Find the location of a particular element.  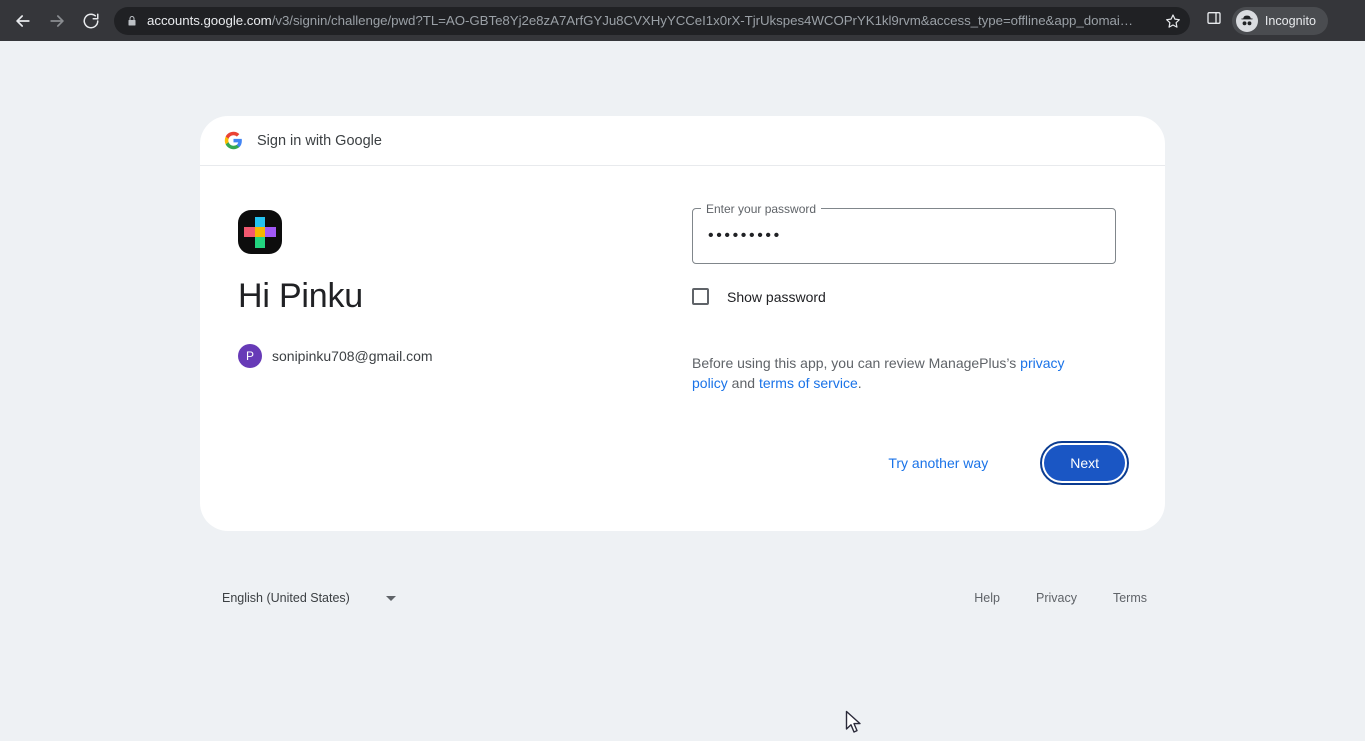

manageplus-app-icon is located at coordinates (260, 232).